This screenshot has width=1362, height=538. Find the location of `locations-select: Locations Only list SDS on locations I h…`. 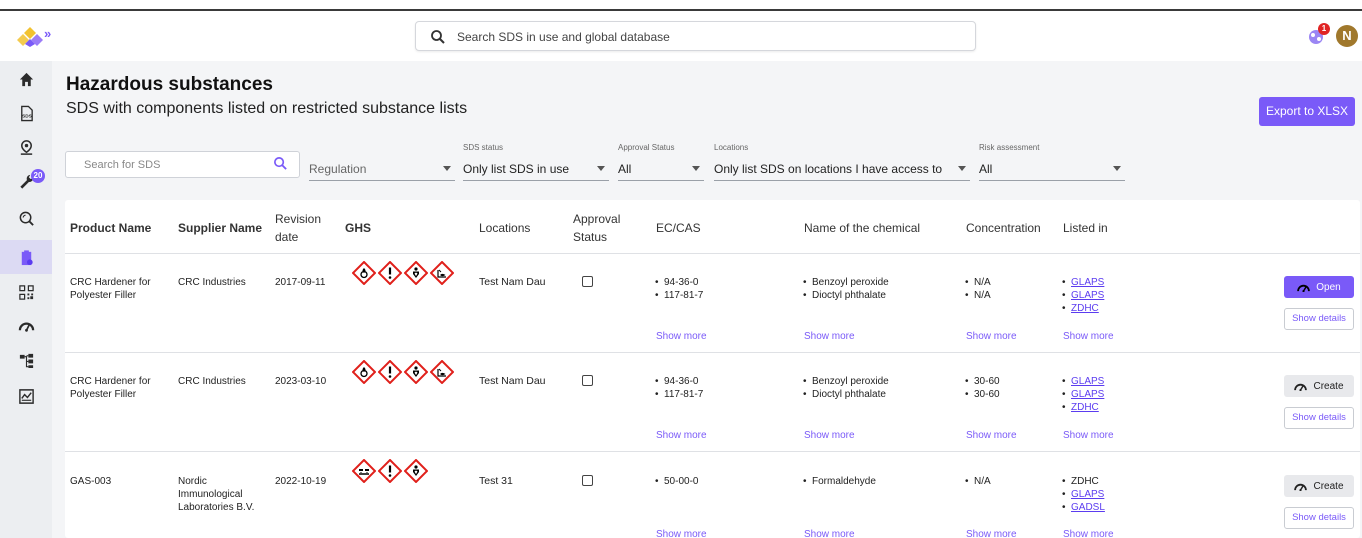

locations-select: Locations Only list SDS on locations I h… is located at coordinates (842, 162).